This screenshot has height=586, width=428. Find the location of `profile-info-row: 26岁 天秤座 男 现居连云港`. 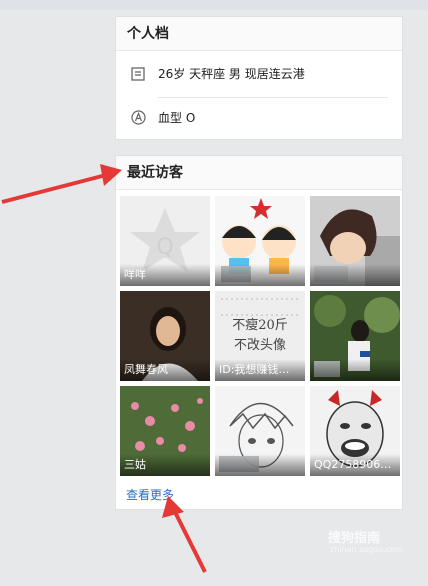

profile-info-row: 26岁 天秤座 男 现居连云港 is located at coordinates (259, 73).